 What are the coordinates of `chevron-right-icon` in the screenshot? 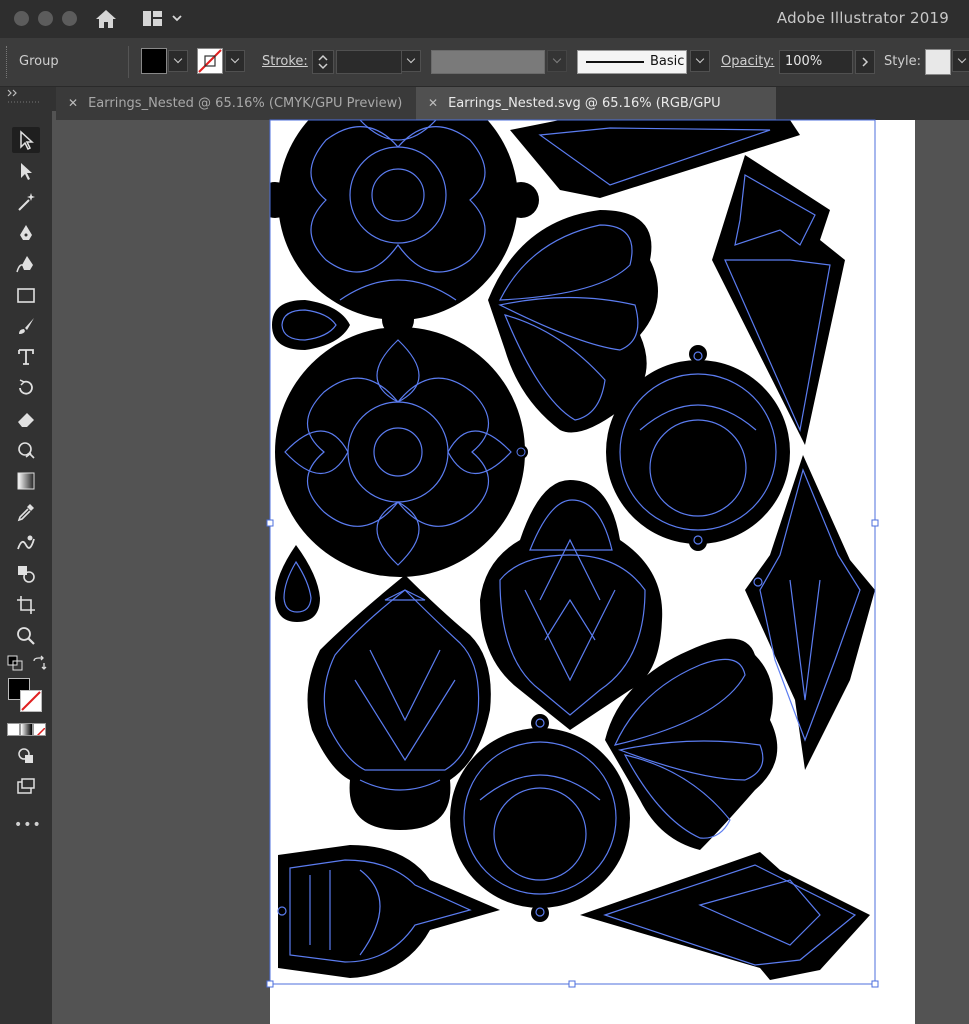 It's located at (865, 62).